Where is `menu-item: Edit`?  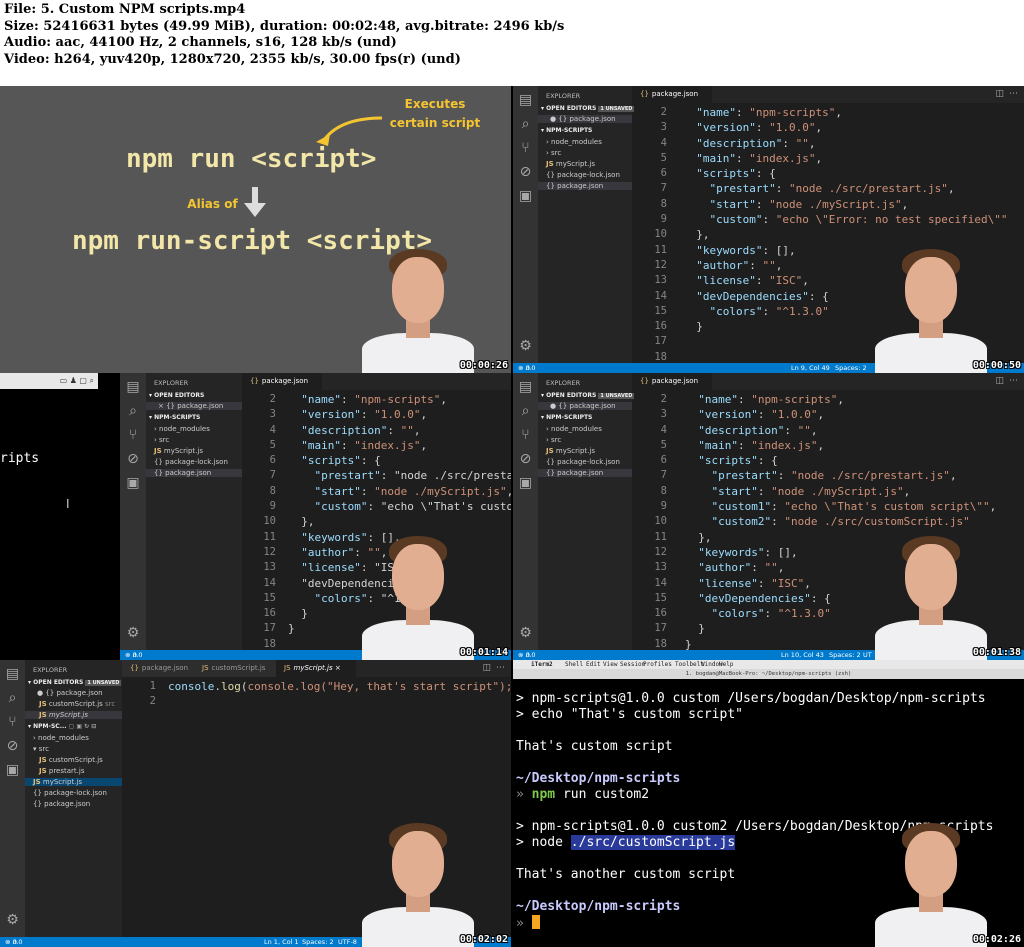 menu-item: Edit is located at coordinates (593, 664).